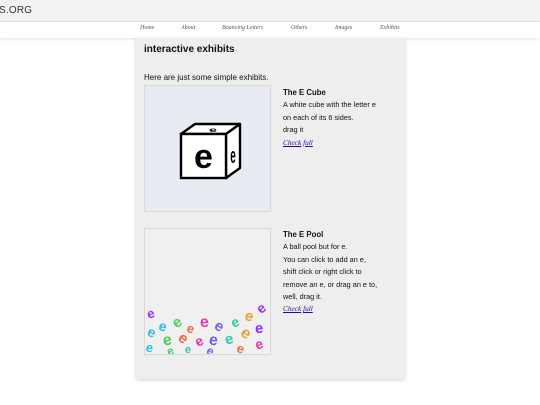 The height and width of the screenshot is (405, 540). Describe the element at coordinates (303, 234) in the screenshot. I see `e-pool-title: The E Pool` at that location.